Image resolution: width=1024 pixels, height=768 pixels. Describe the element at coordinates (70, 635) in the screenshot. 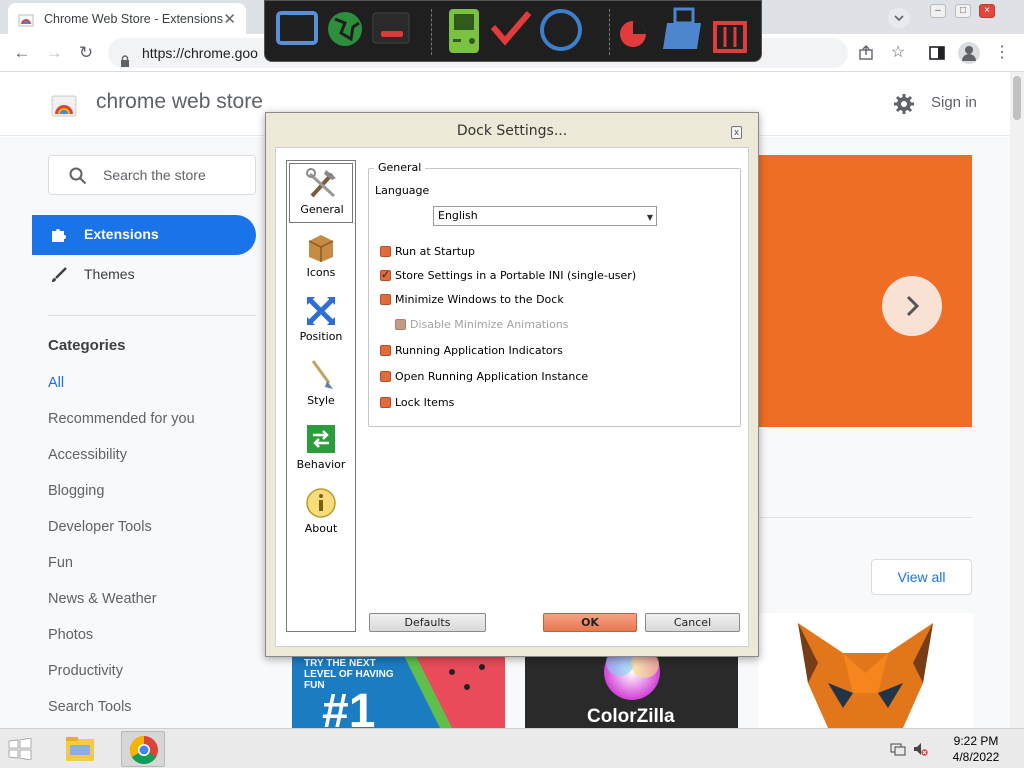

I see `category-item: Photos` at that location.